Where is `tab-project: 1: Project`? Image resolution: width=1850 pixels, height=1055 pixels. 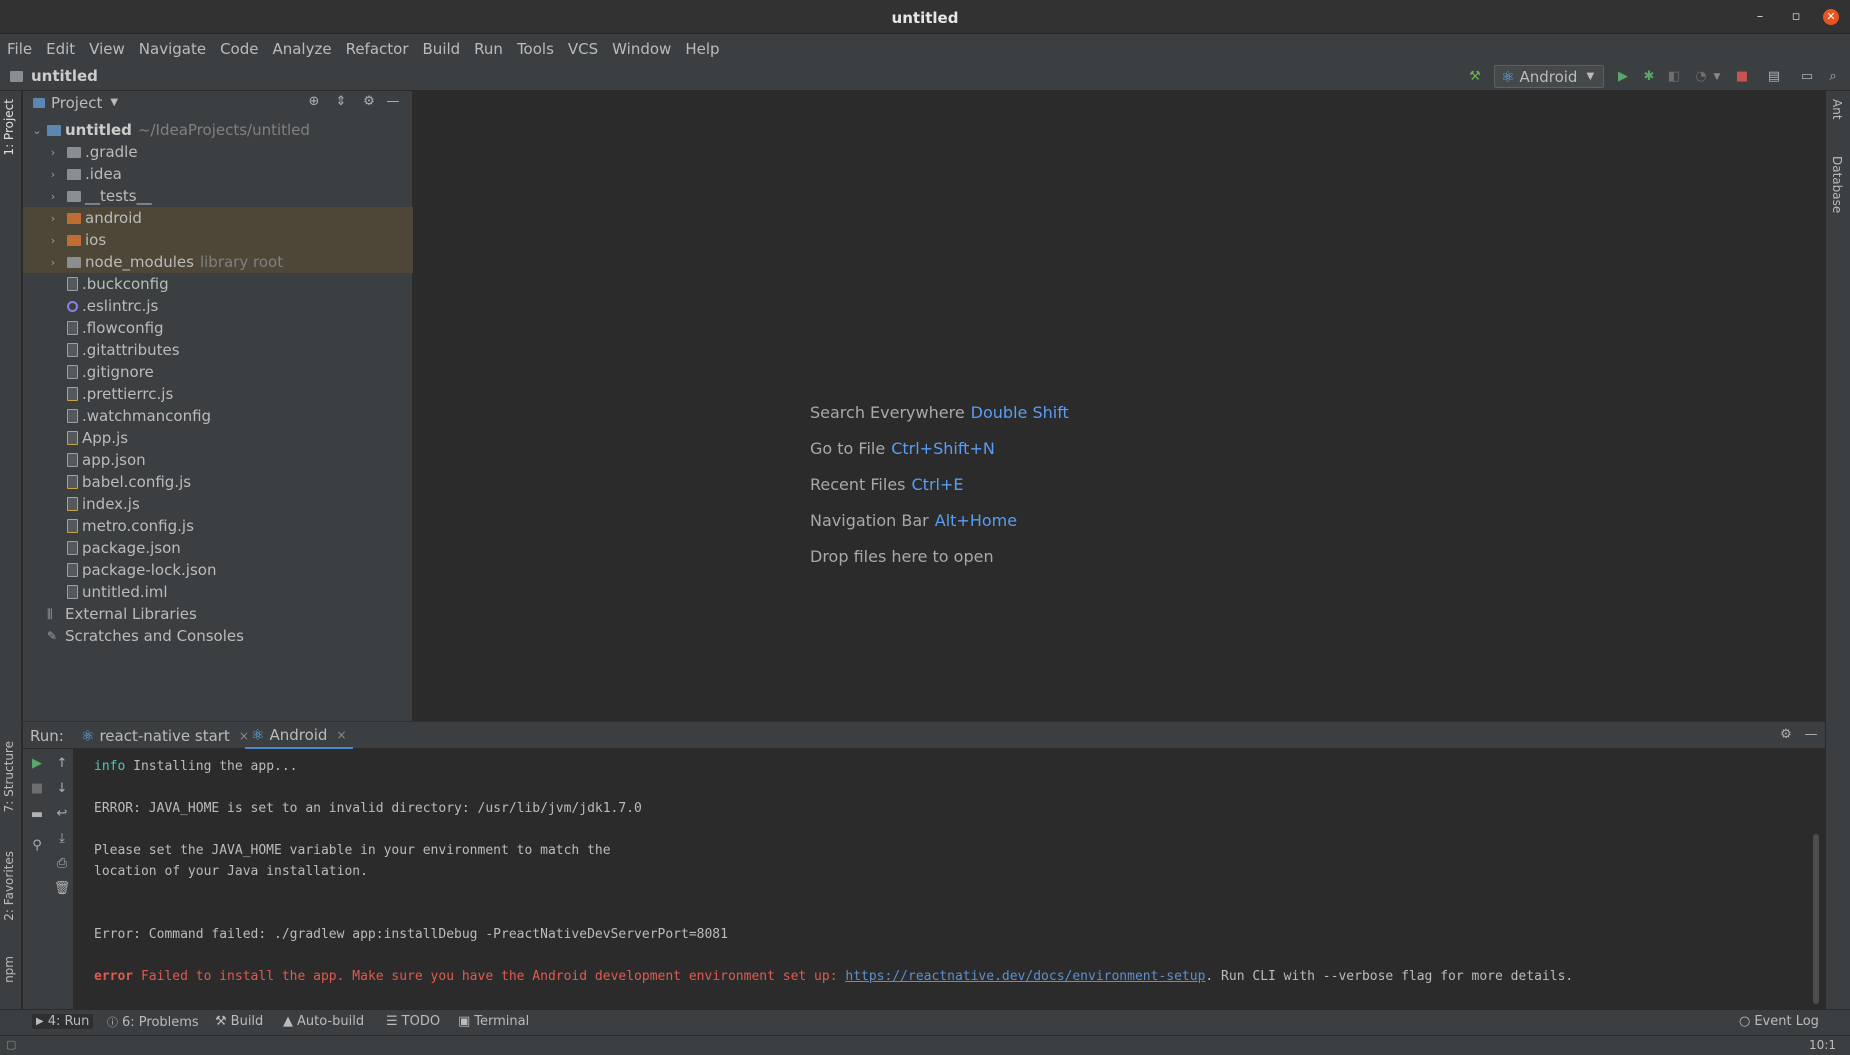 tab-project: 1: Project is located at coordinates (9, 127).